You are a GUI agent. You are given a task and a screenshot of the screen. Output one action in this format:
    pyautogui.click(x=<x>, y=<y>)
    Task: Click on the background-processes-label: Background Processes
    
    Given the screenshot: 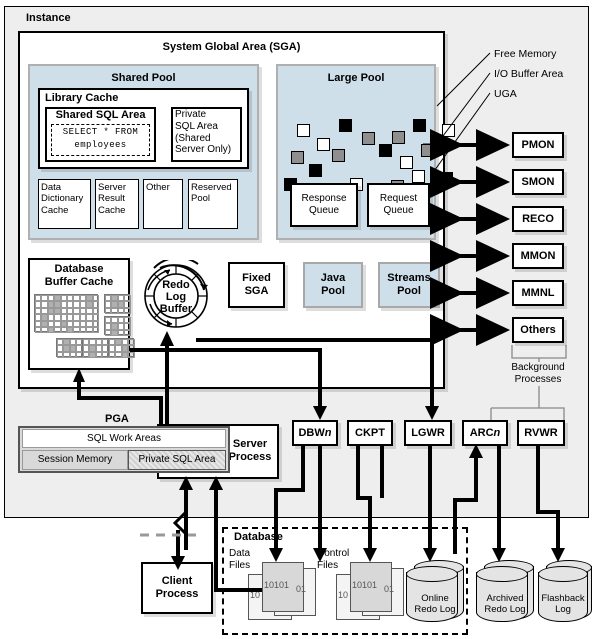 What is the action you would take?
    pyautogui.click(x=538, y=373)
    